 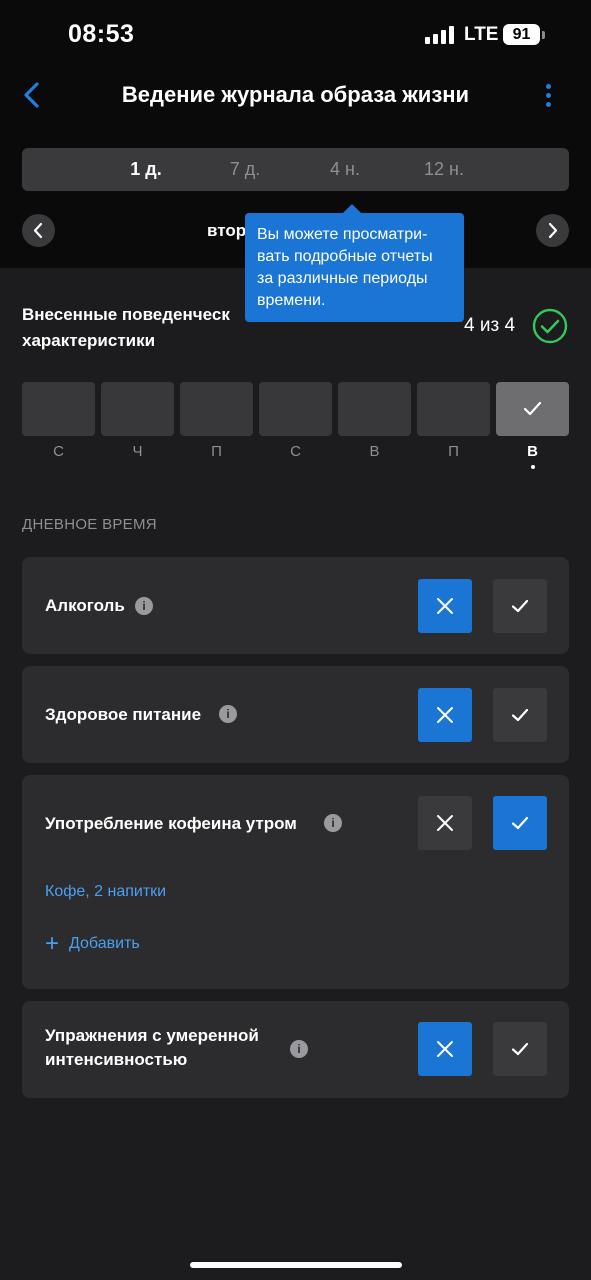 I want to click on week-days: С Ч П С В П В, so click(x=295, y=427).